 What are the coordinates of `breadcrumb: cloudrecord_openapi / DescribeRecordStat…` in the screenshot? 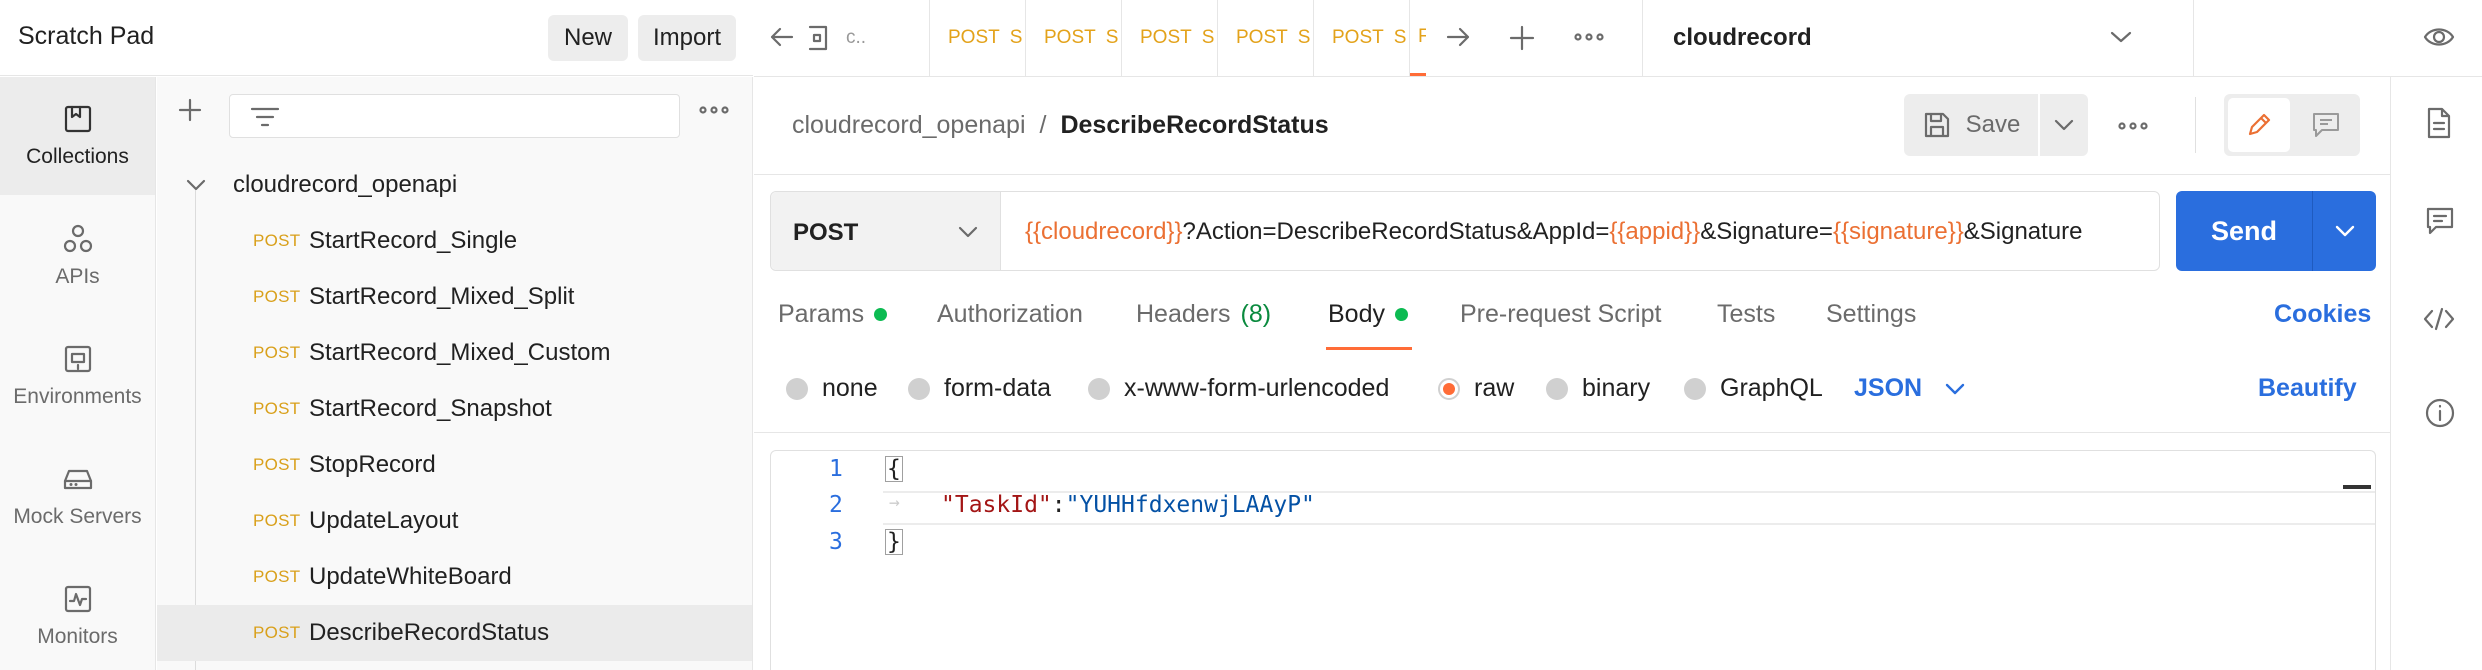 It's located at (1060, 125).